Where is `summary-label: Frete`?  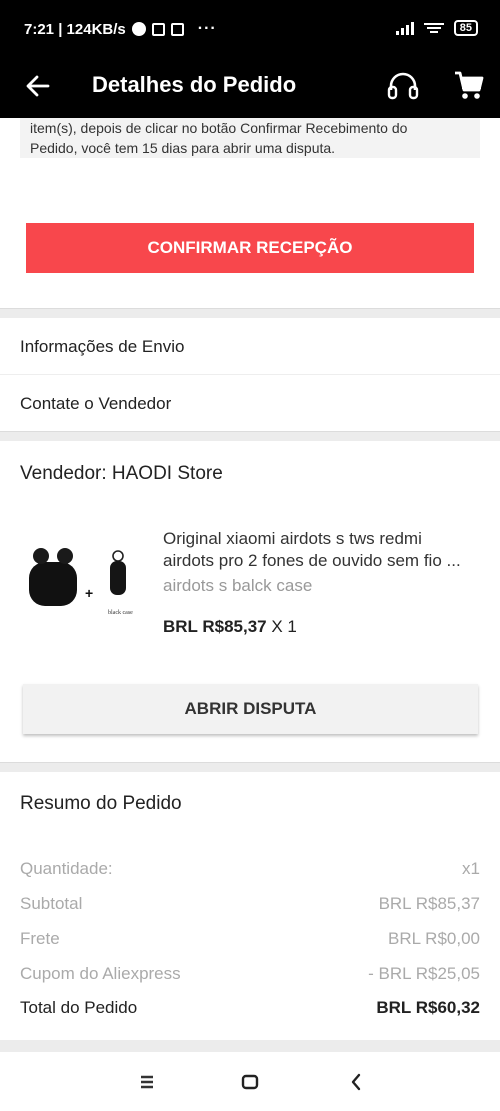 summary-label: Frete is located at coordinates (40, 938).